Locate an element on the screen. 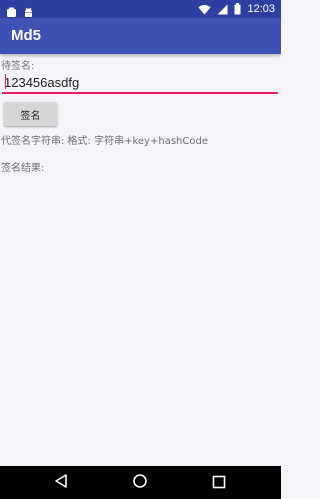  signal-icon is located at coordinates (222, 9).